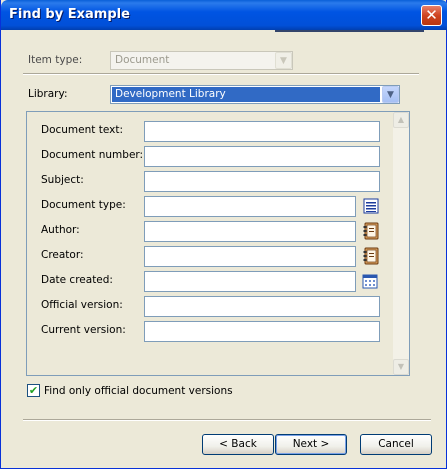 The width and height of the screenshot is (447, 469). Describe the element at coordinates (250, 231) in the screenshot. I see `author-input` at that location.